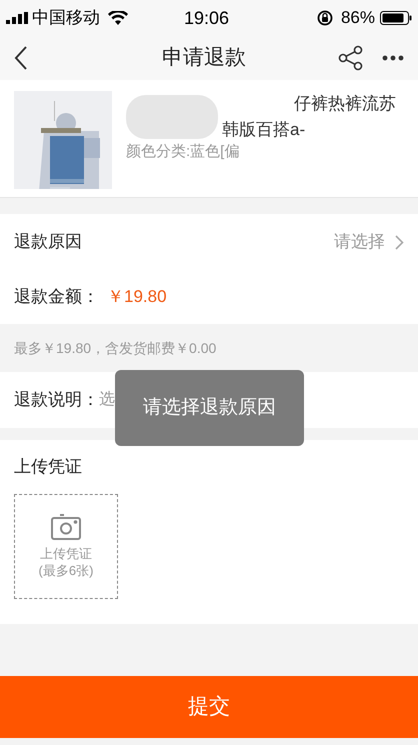 The height and width of the screenshot is (745, 418). Describe the element at coordinates (17, 18) in the screenshot. I see `signal-icon` at that location.